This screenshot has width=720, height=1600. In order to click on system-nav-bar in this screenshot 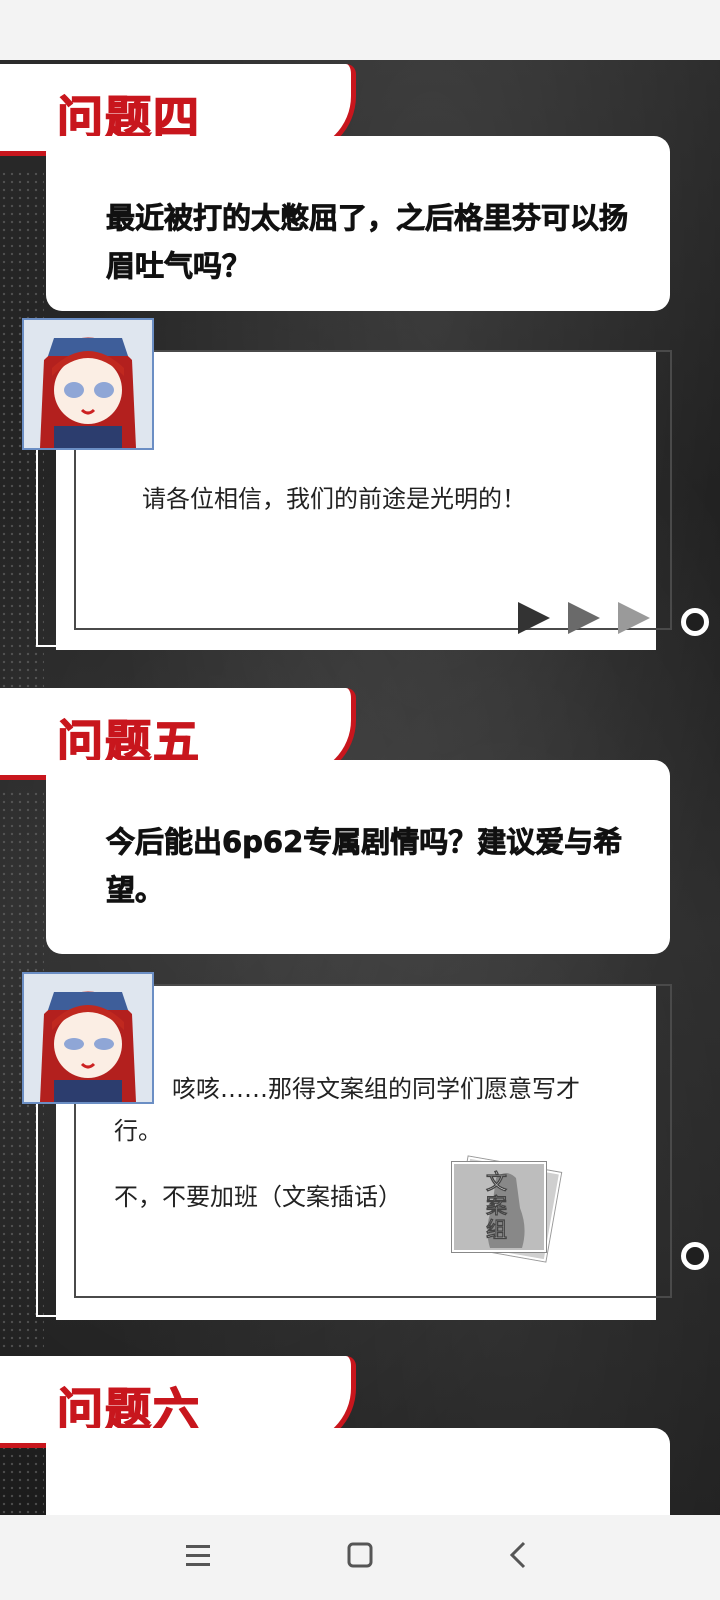, I will do `click(360, 1557)`.